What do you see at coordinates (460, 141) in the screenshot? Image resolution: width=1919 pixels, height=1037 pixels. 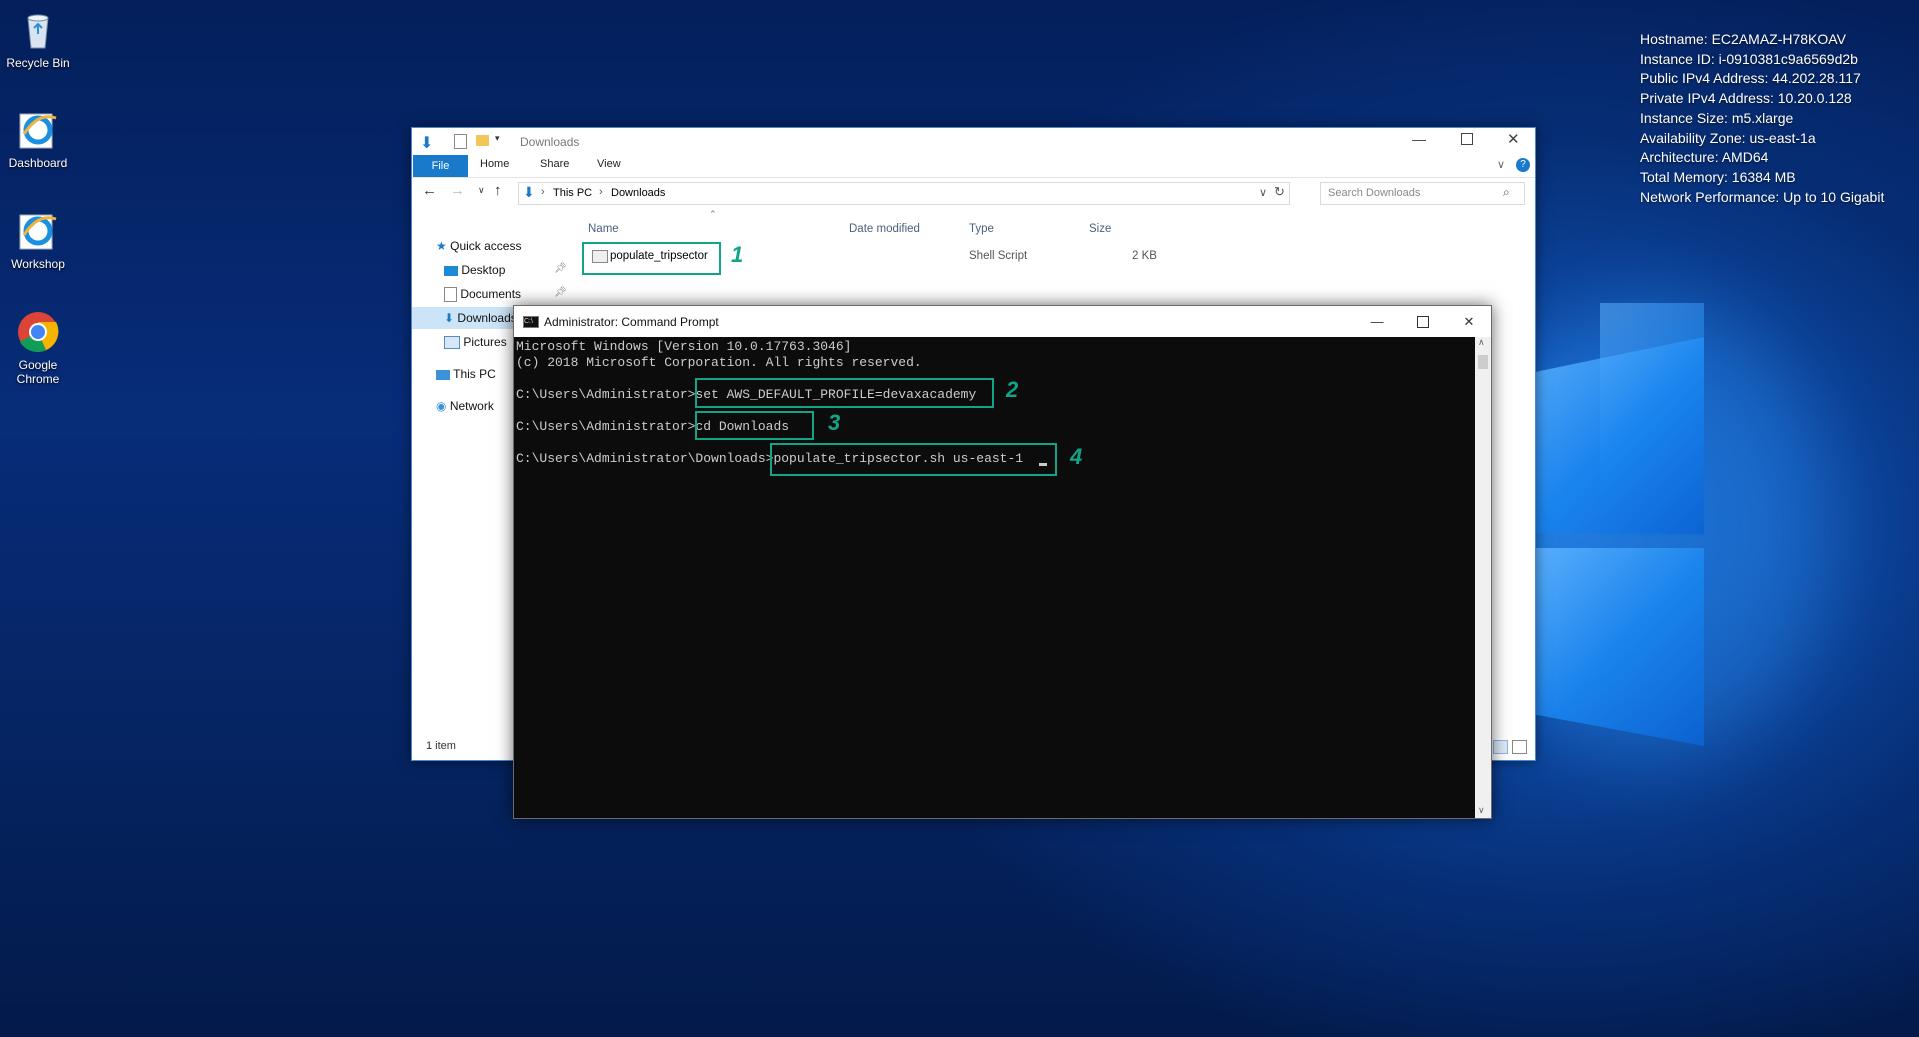 I see `properties-icon` at bounding box center [460, 141].